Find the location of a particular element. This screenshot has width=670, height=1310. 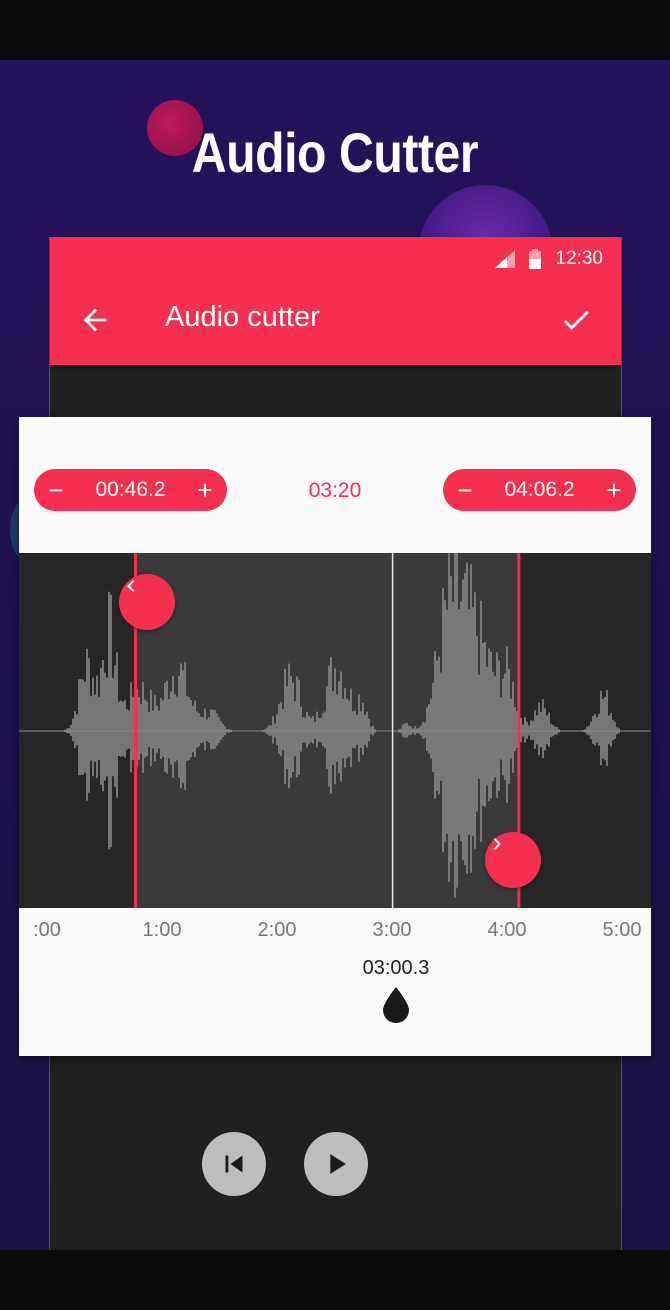

tick-label: 3:00 is located at coordinates (392, 930).